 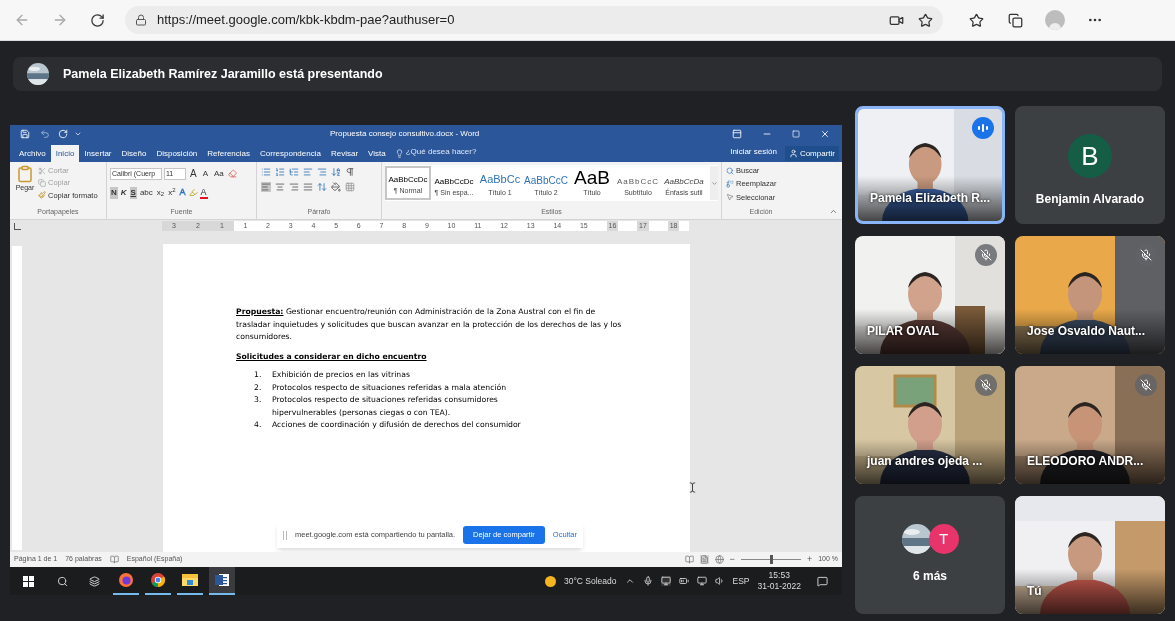 What do you see at coordinates (833, 211) in the screenshot?
I see `collapse-ribbon-icon` at bounding box center [833, 211].